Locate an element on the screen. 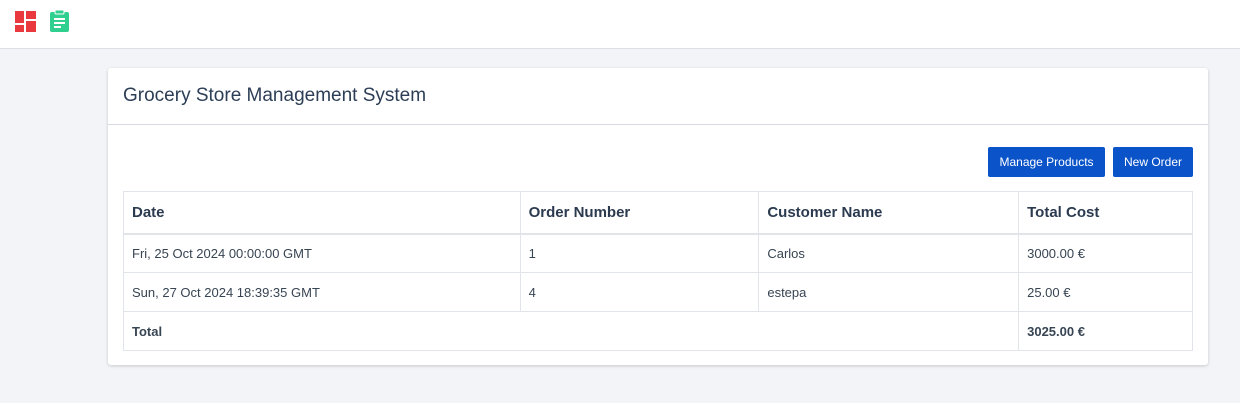 Image resolution: width=1240 pixels, height=403 pixels. top-navbar is located at coordinates (620, 24).